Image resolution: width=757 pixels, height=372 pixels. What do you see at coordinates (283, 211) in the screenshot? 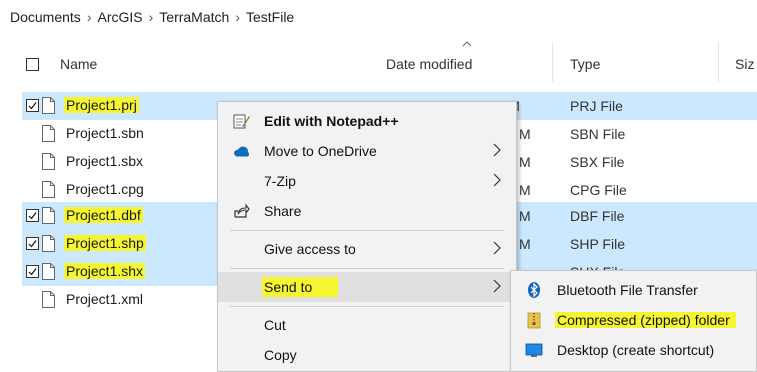
I see `menu-item-label: Share` at bounding box center [283, 211].